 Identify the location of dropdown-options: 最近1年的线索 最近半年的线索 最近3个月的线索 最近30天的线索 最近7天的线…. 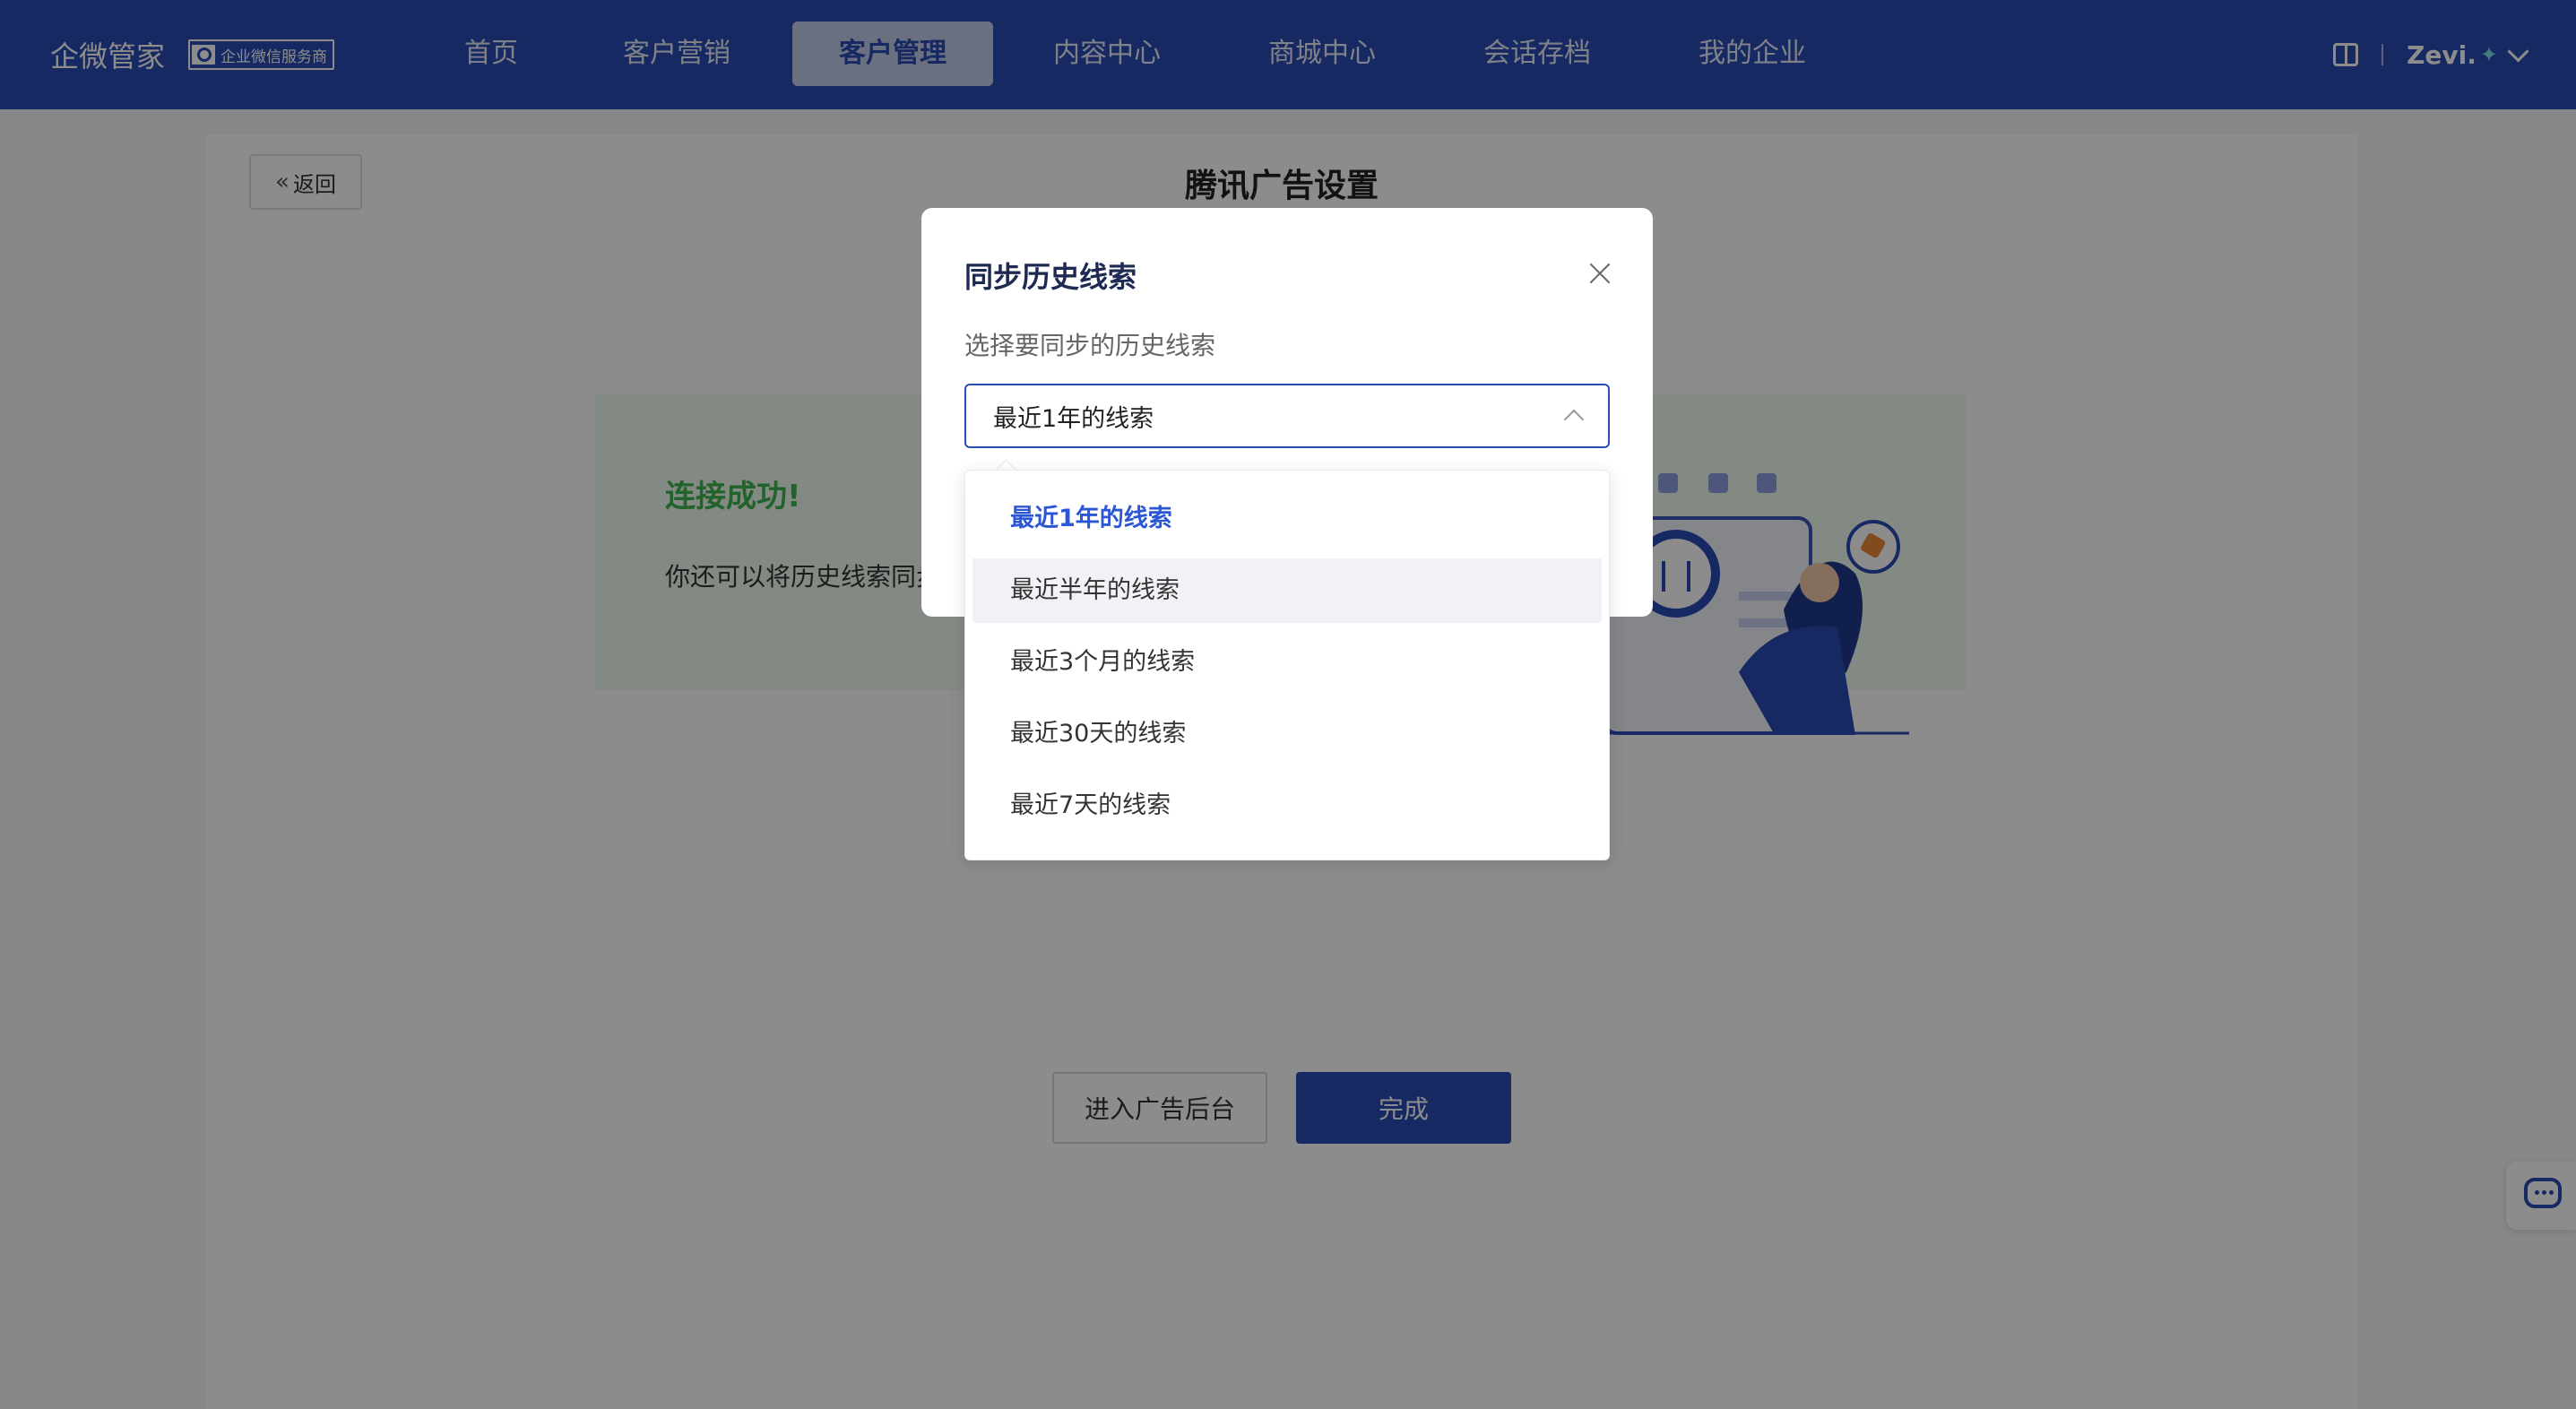
(1287, 666).